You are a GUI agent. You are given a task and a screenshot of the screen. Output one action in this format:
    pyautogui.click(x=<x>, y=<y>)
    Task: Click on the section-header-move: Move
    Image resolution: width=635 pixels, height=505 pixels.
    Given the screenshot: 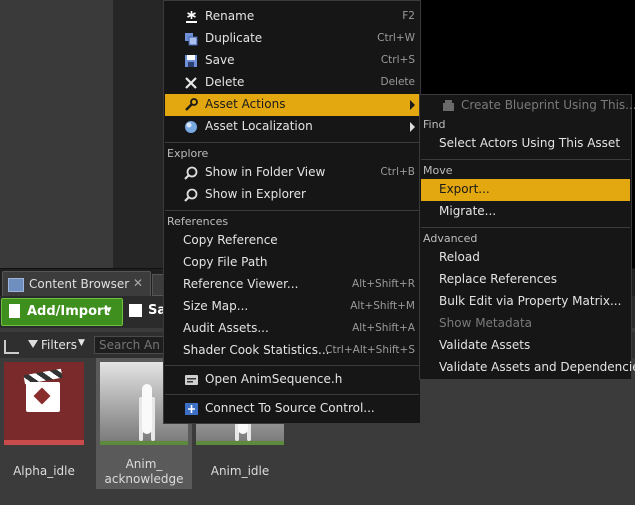 What is the action you would take?
    pyautogui.click(x=438, y=170)
    